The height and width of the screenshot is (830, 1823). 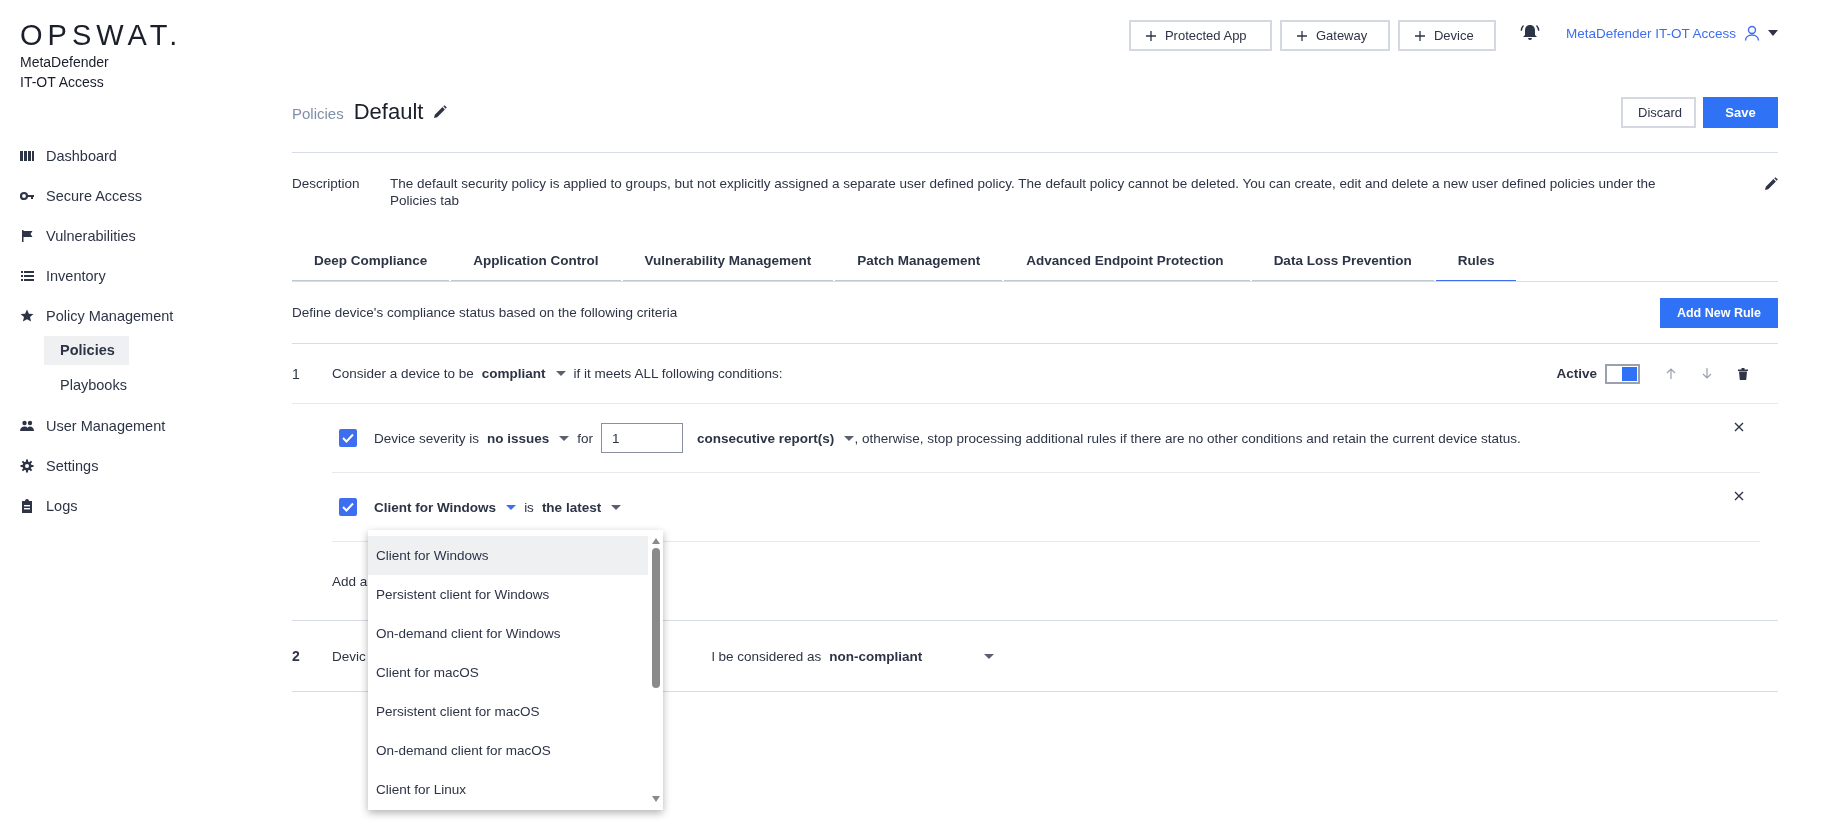 I want to click on clipboard-icon, so click(x=27, y=506).